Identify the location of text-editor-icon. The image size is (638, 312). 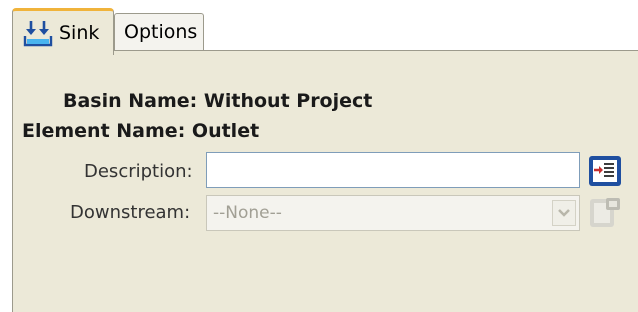
(605, 171).